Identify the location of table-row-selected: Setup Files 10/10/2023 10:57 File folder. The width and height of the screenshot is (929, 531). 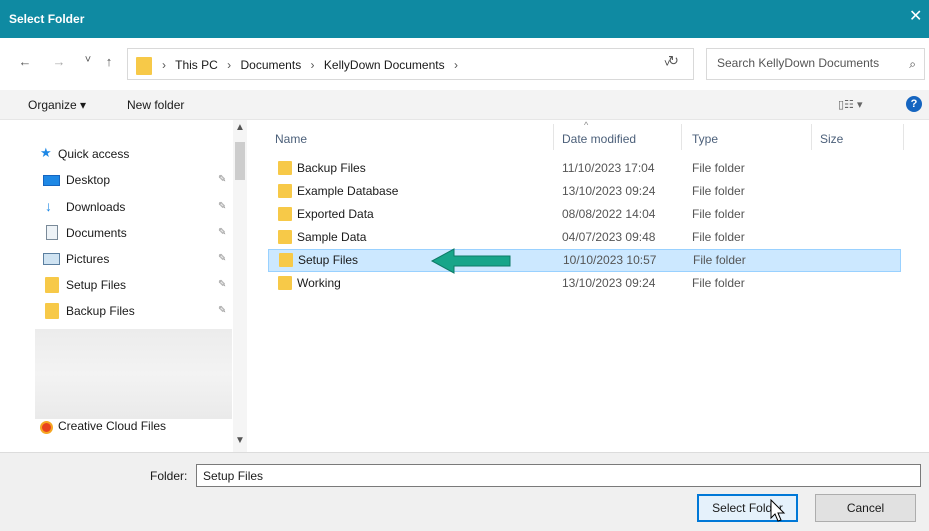
(584, 260).